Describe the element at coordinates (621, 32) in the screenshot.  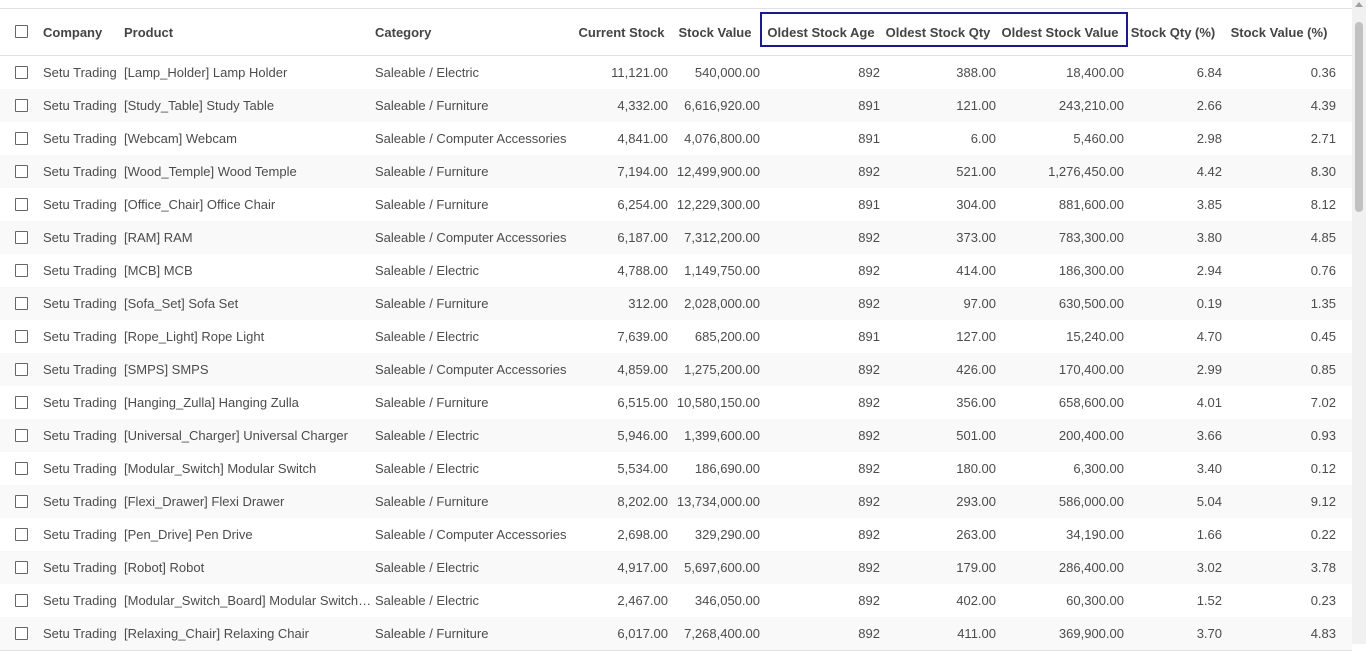
I see `column-header-current-stock: Current Stock` at that location.